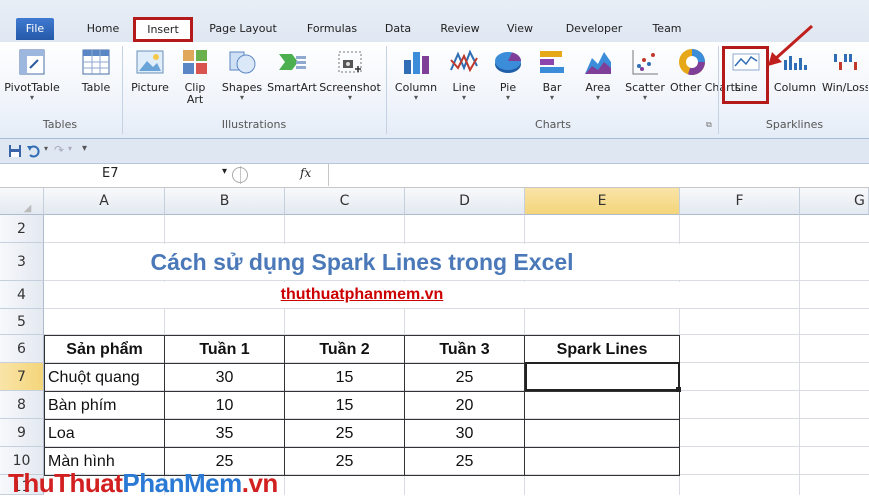 The width and height of the screenshot is (869, 499). What do you see at coordinates (104, 349) in the screenshot?
I see `table-header-cell: Sản phẩm` at bounding box center [104, 349].